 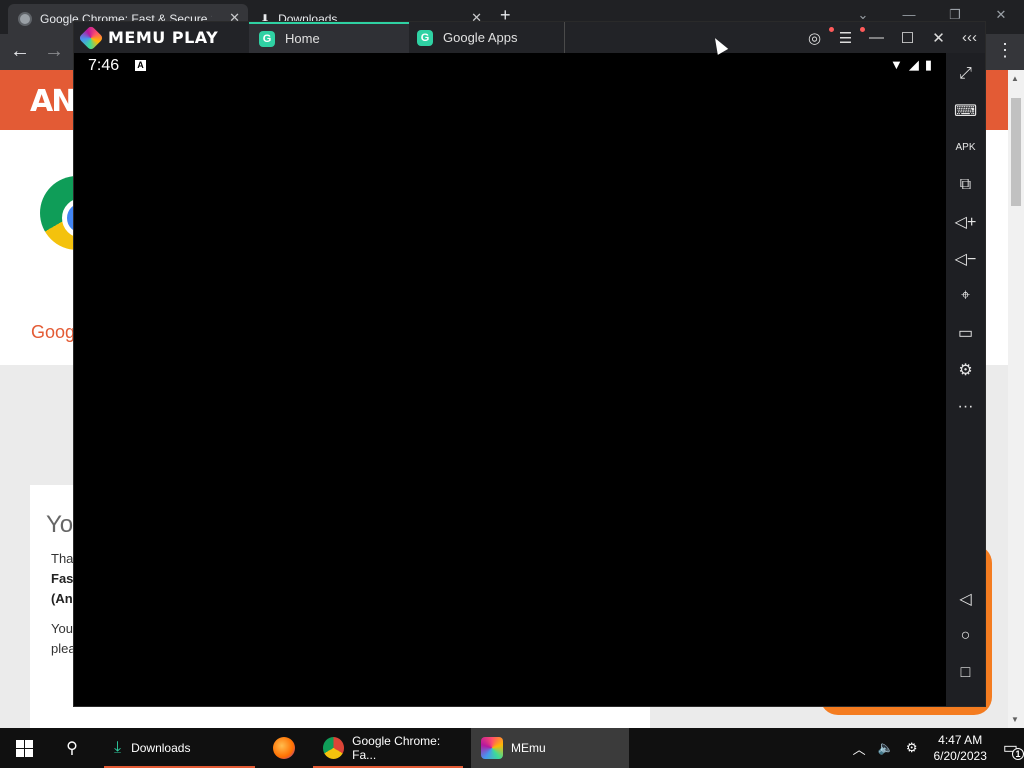 I want to click on status-icons: ▼ ◢ ▮, so click(x=911, y=65).